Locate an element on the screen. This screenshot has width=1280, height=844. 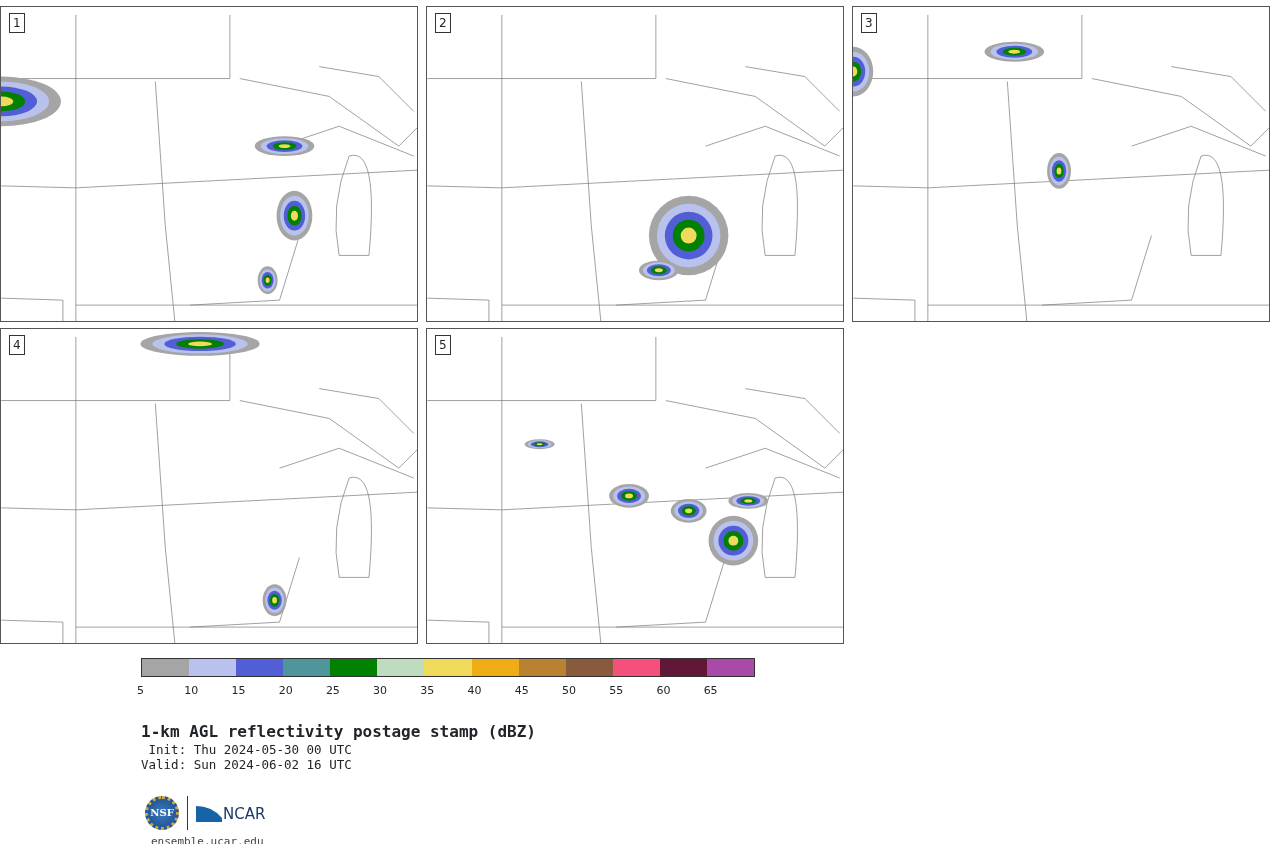
tick-label: 40 is located at coordinates (474, 690).